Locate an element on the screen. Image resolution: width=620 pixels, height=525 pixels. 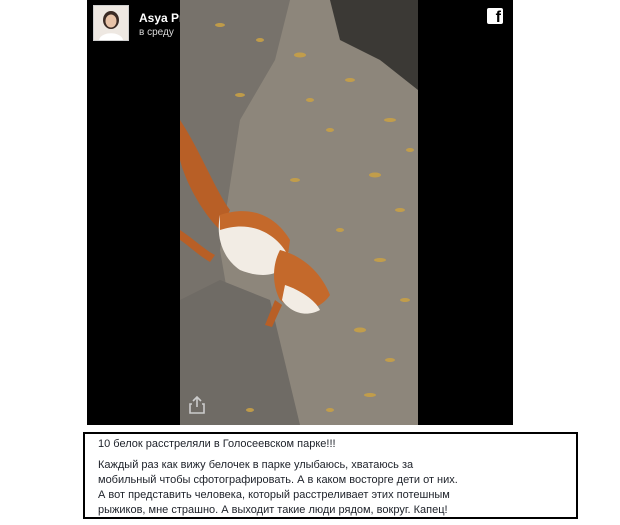
post-timestamp: в среду is located at coordinates (156, 32).